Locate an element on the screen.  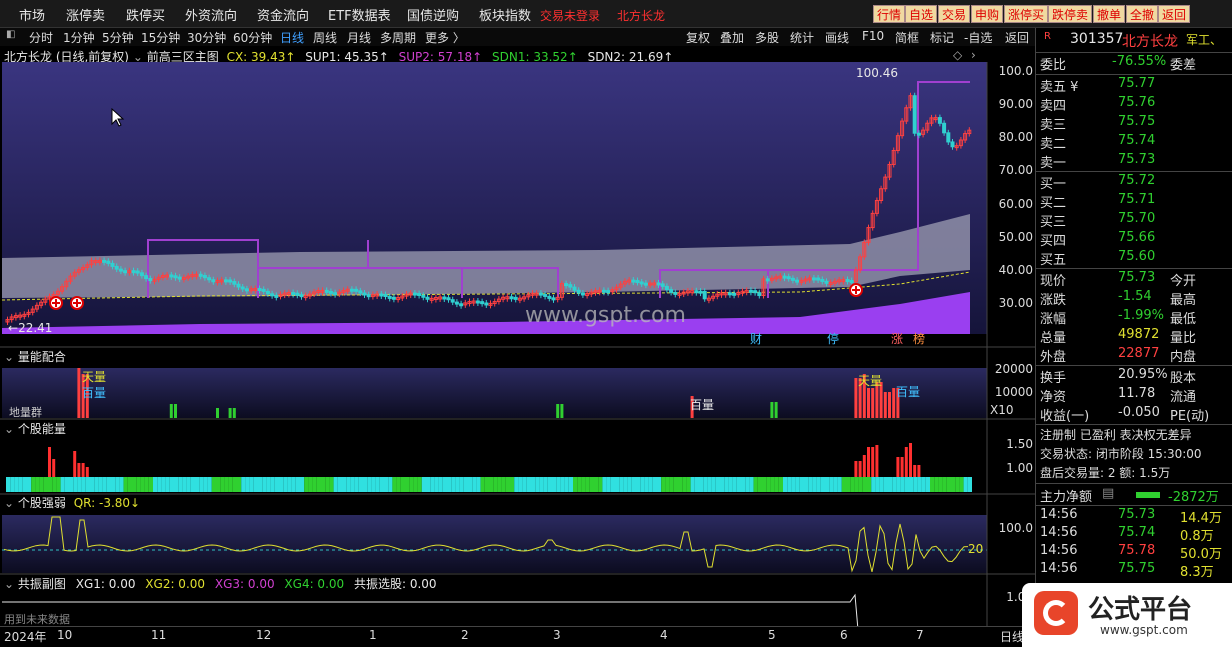
stat-label: 外盘 is located at coordinates (1053, 357).